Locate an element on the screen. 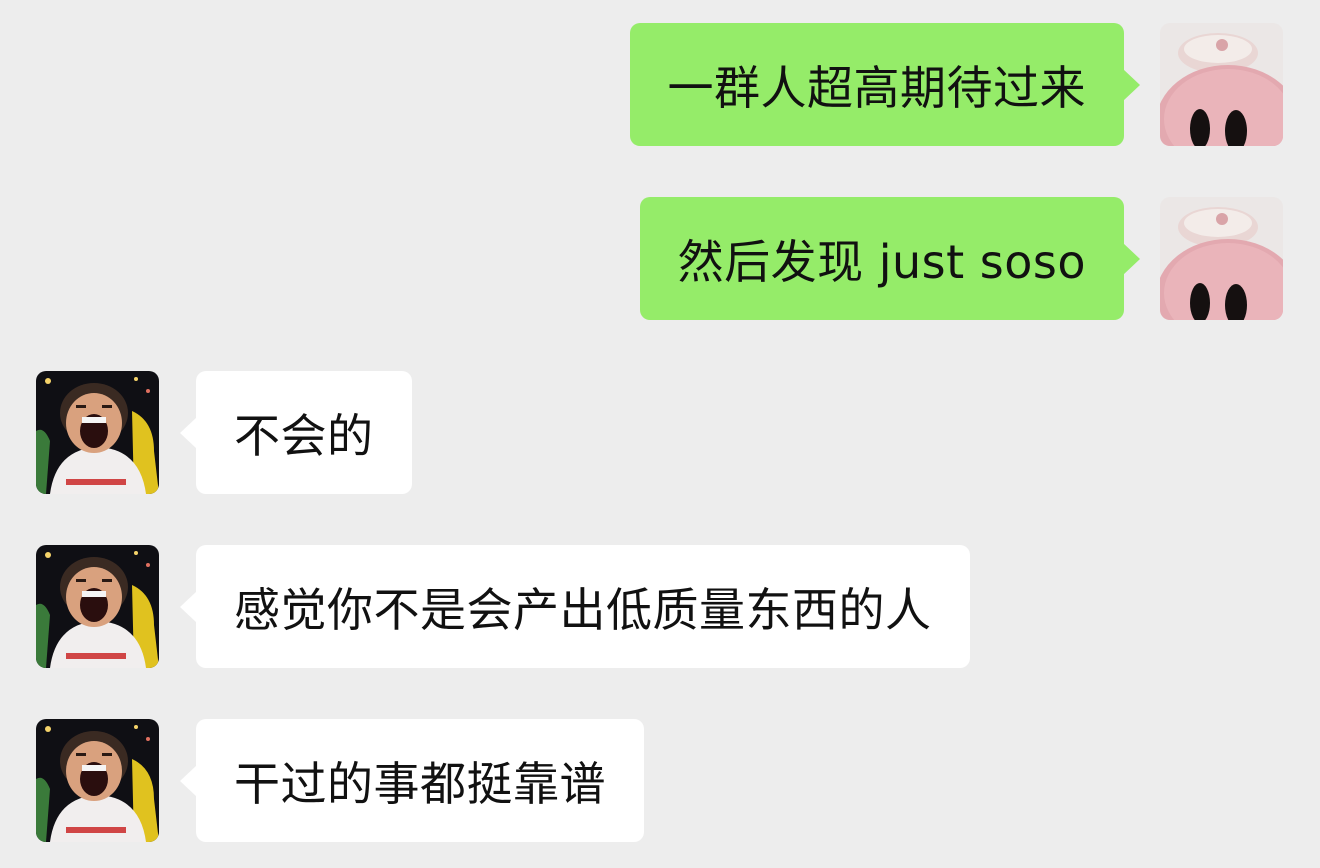 This screenshot has height=868, width=1320. message-bubble: 感觉你不是会产出低质量东西的人 is located at coordinates (575, 606).